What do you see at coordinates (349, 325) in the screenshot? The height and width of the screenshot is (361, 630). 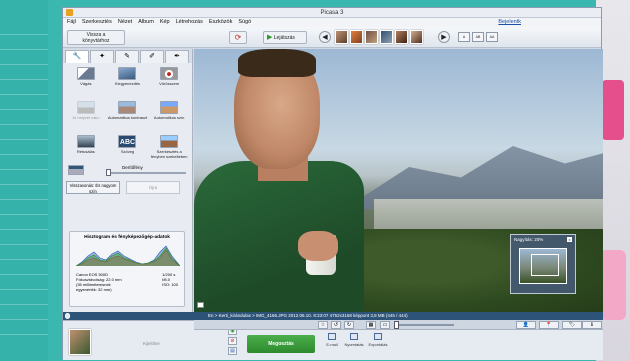 I see `rotate-right-icon: ↻` at bounding box center [349, 325].